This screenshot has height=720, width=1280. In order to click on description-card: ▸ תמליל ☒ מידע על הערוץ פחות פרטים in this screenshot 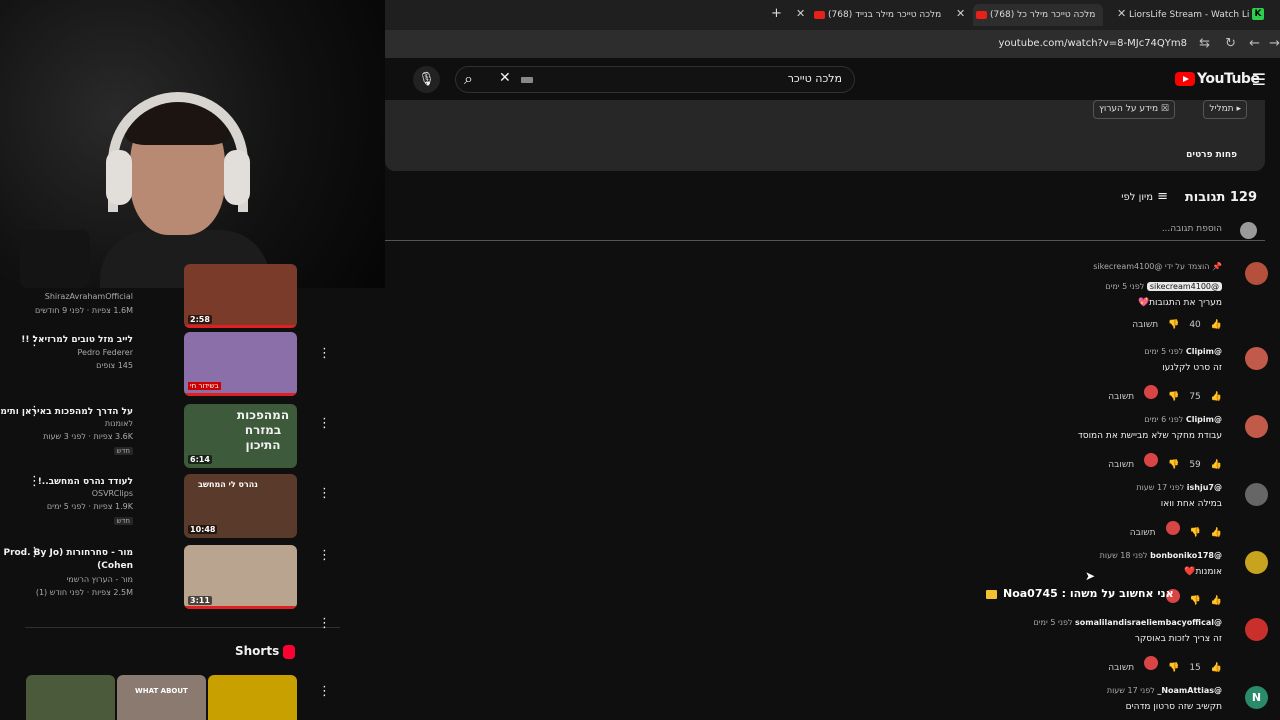, I will do `click(825, 135)`.